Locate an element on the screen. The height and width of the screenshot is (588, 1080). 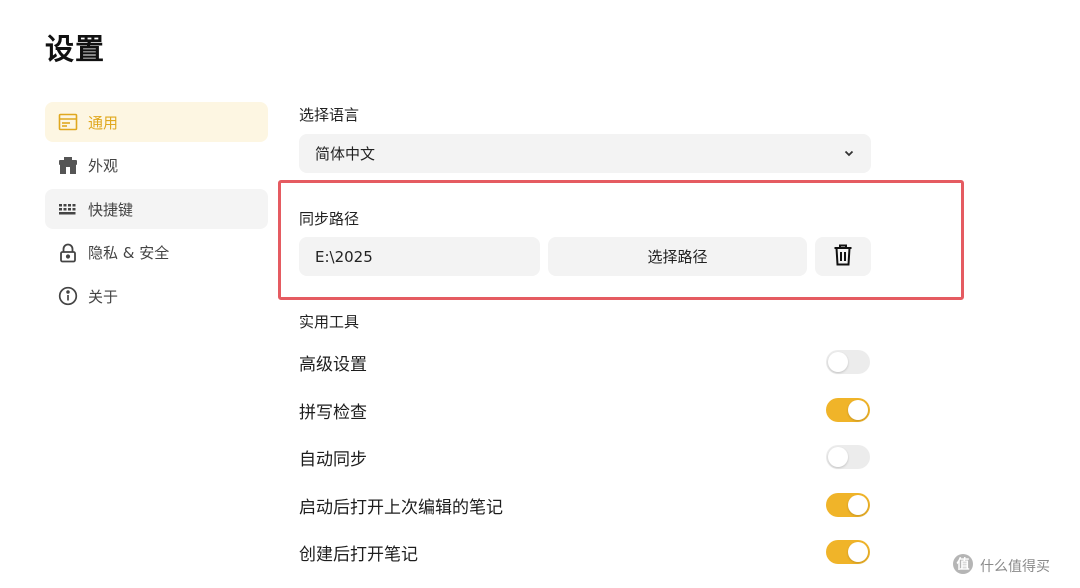
sidebar-item-shortcuts: 快捷键 is located at coordinates (156, 209).